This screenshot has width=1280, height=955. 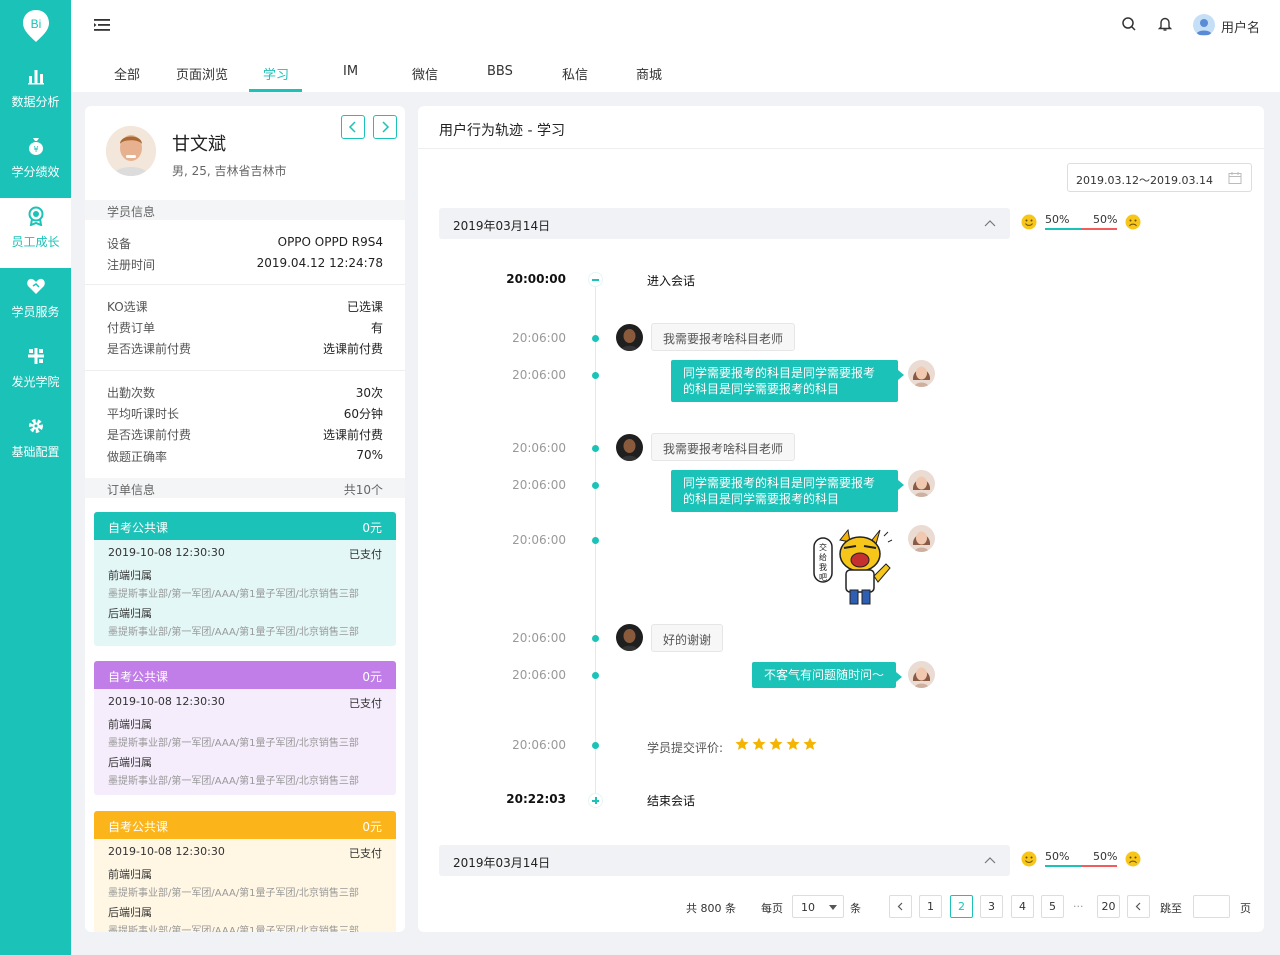 What do you see at coordinates (425, 73) in the screenshot?
I see `tab-wechat: 微信` at bounding box center [425, 73].